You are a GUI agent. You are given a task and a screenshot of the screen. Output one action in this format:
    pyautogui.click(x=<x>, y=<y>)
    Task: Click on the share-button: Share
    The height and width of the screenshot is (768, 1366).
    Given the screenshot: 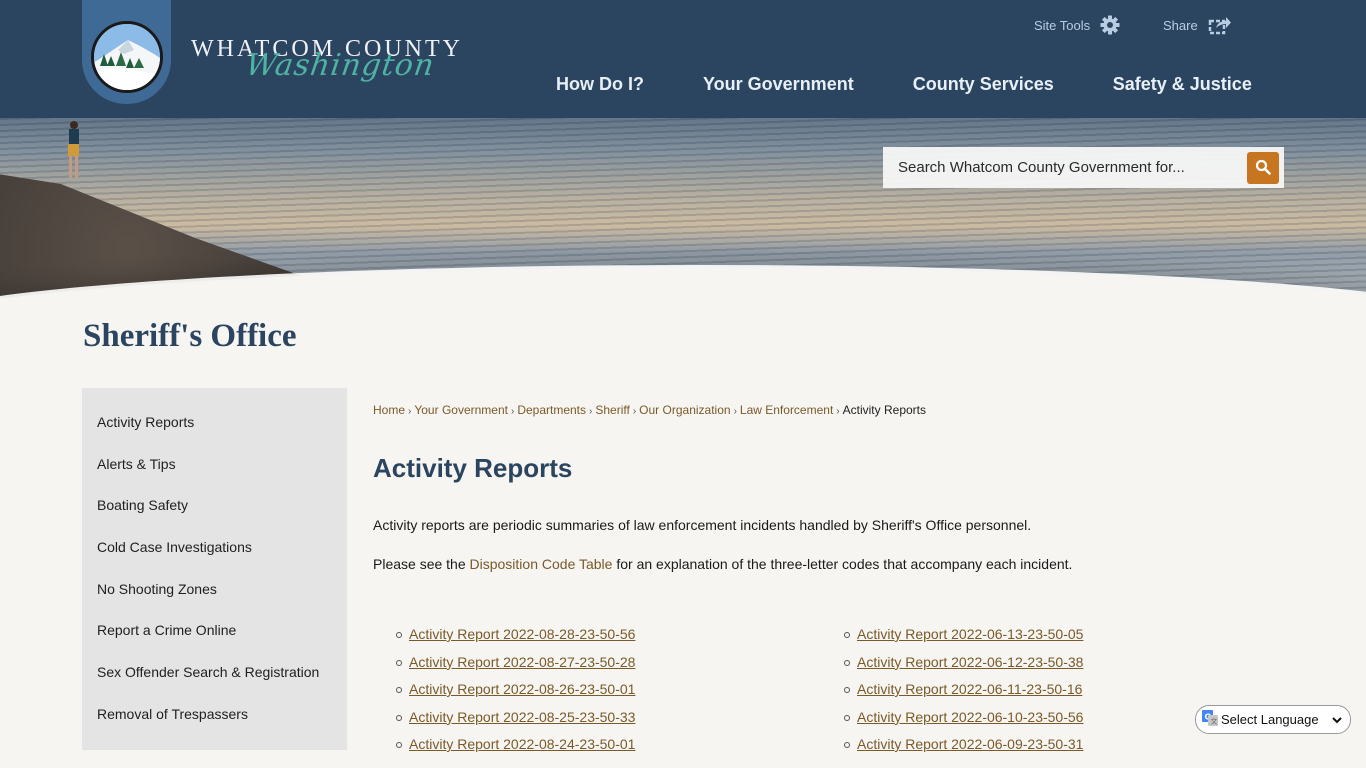 What is the action you would take?
    pyautogui.click(x=1197, y=25)
    